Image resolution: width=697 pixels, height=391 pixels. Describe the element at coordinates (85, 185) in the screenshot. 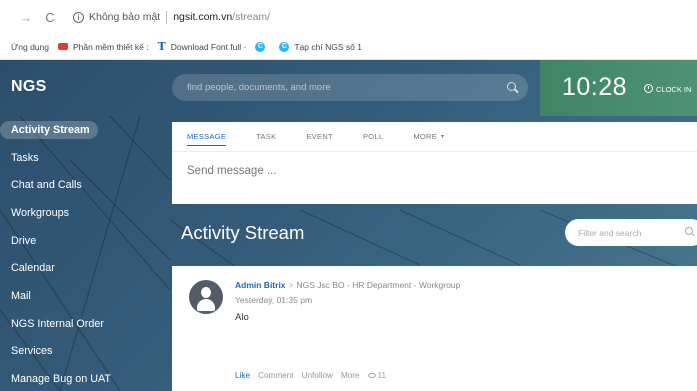

I see `sidebar-item-chat-and-calls: Chat and Calls` at that location.